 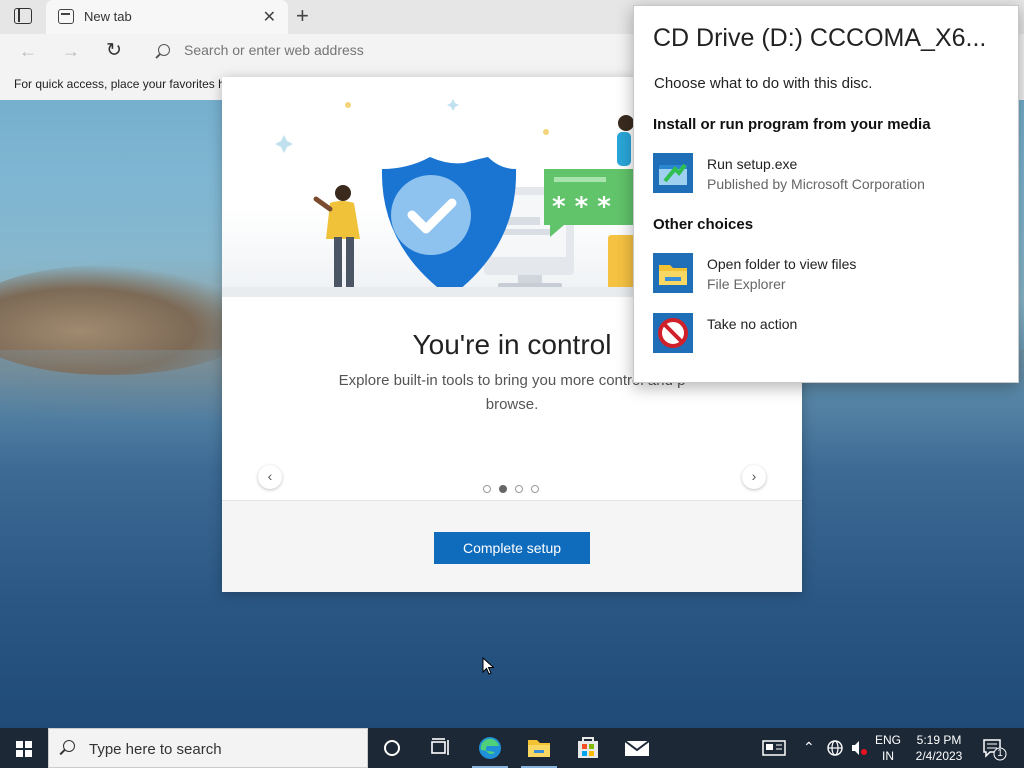 I want to click on file-explorer-icon, so click(x=539, y=748).